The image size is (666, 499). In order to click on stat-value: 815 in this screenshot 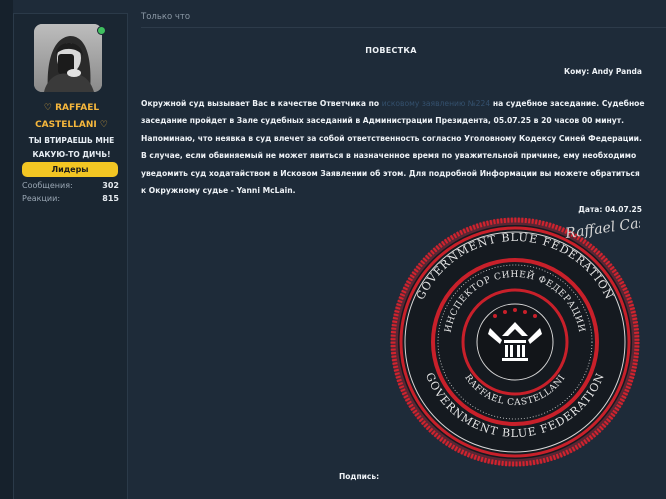, I will do `click(110, 199)`.